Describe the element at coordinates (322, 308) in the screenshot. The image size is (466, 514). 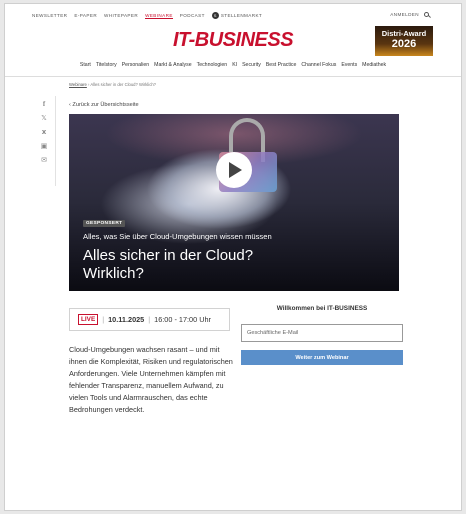
I see `form-title: Willkommen bei IT-BUSINESS` at that location.